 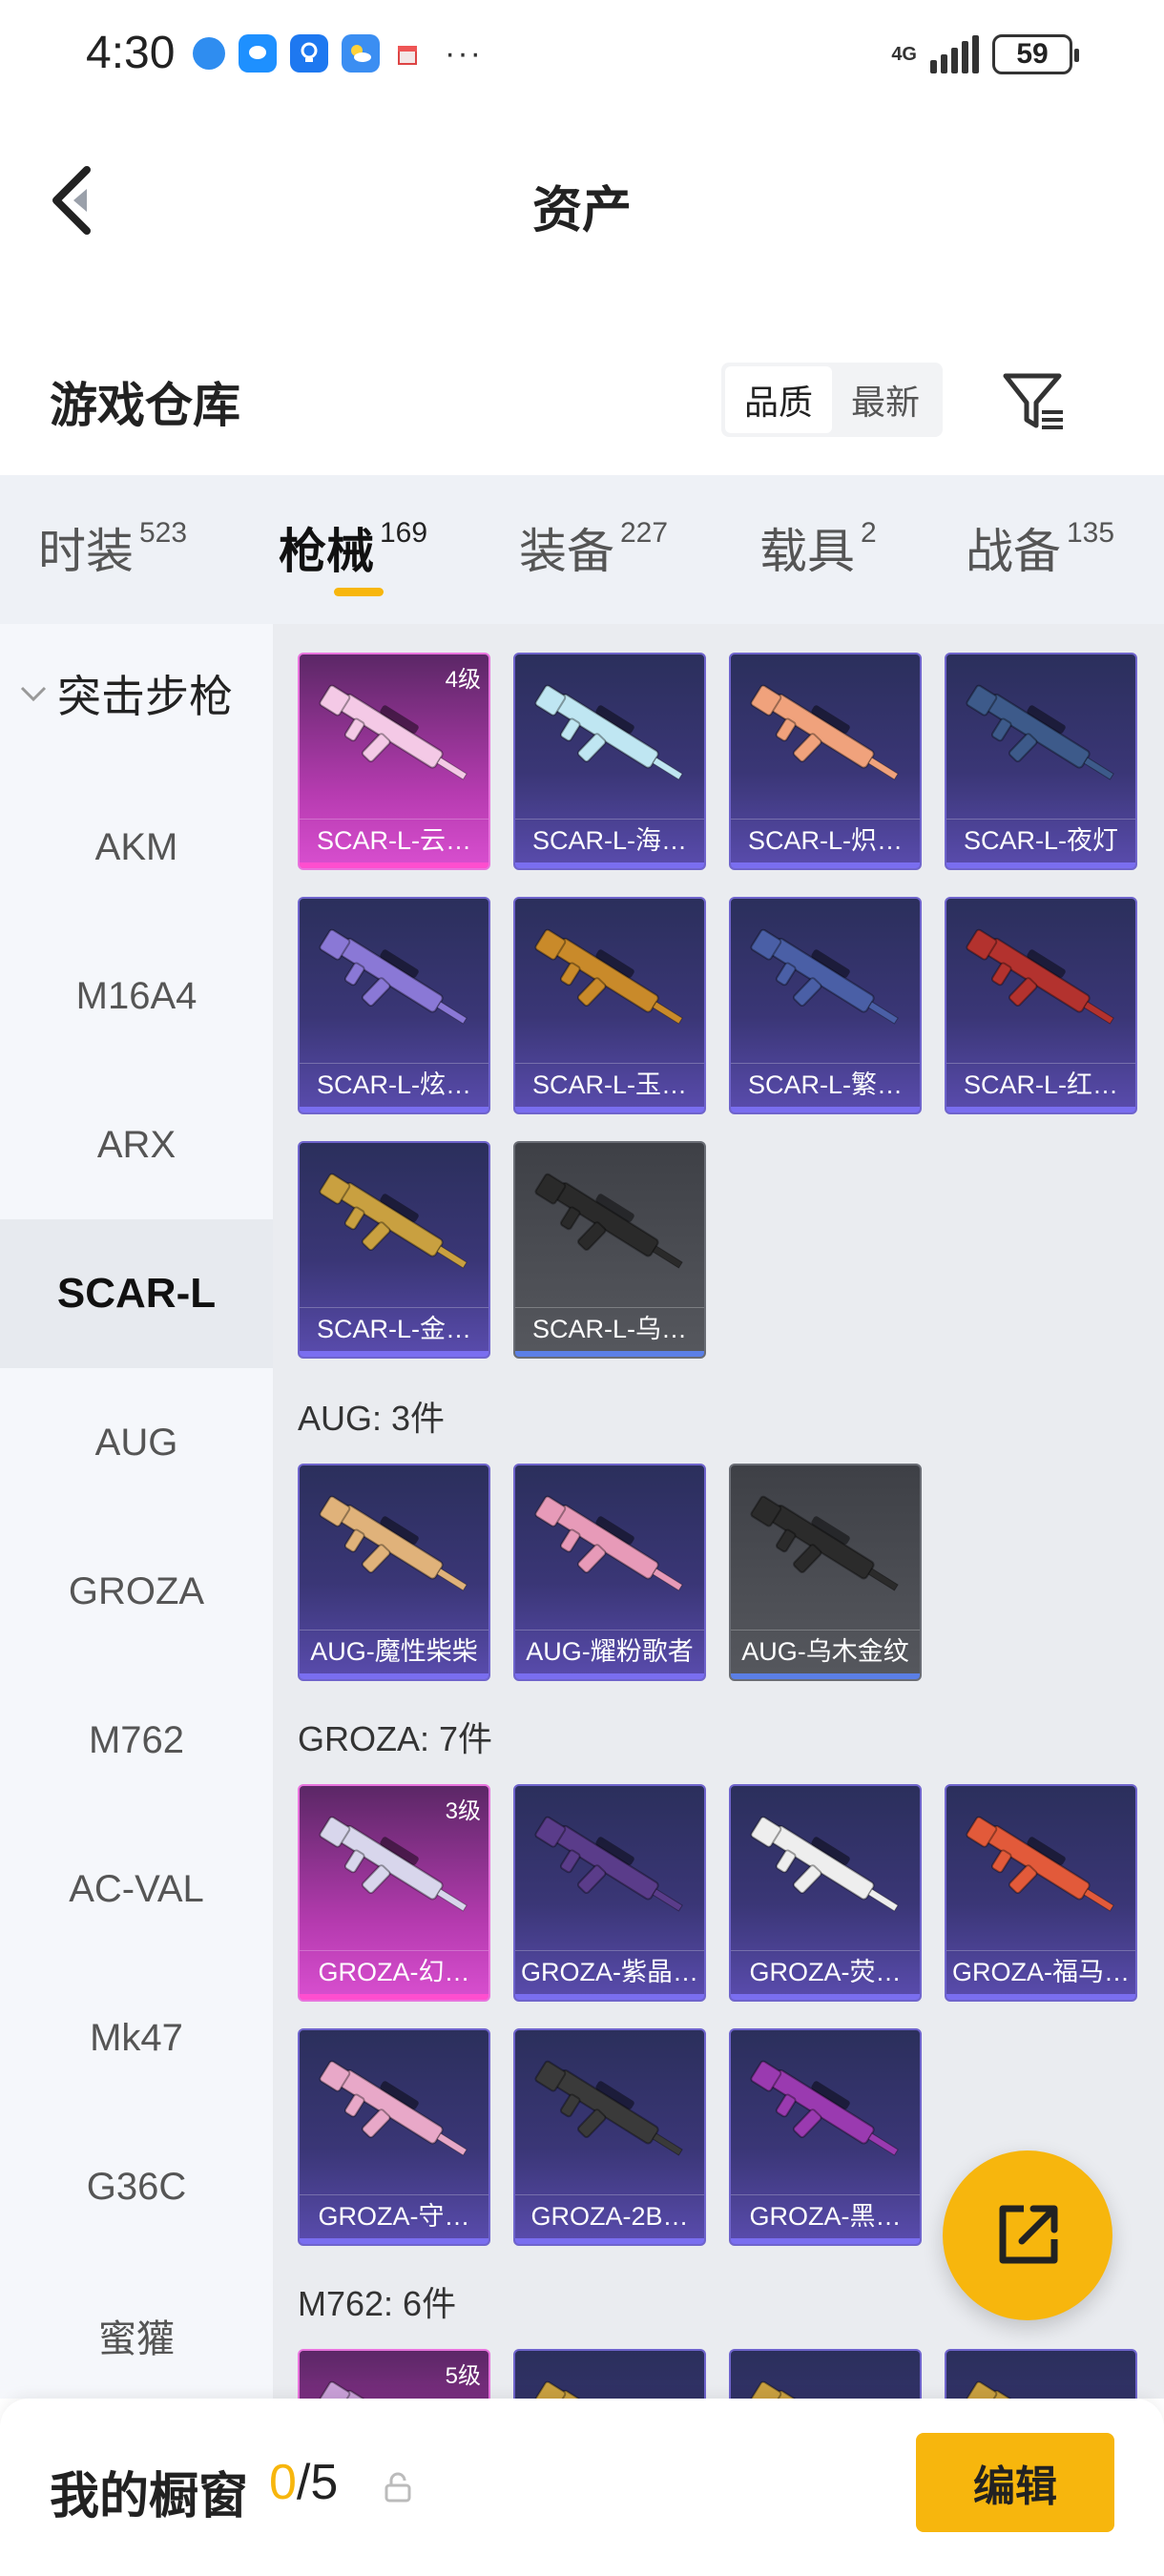 What do you see at coordinates (258, 53) in the screenshot?
I see `chat-notification-icon` at bounding box center [258, 53].